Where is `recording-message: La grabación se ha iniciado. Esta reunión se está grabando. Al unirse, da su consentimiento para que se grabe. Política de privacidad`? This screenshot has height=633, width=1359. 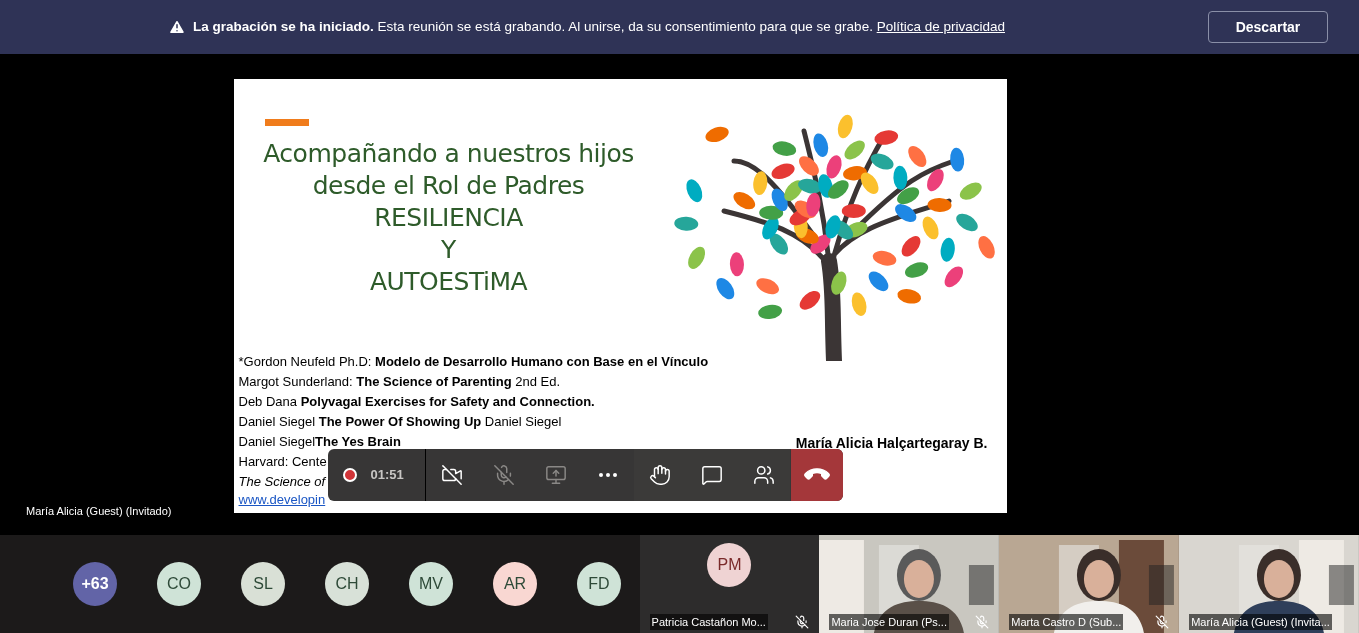 recording-message: La grabación se ha iniciado. Esta reunión se está grabando. Al unirse, da su consentimiento para que se grabe. Política de privacidad is located at coordinates (599, 26).